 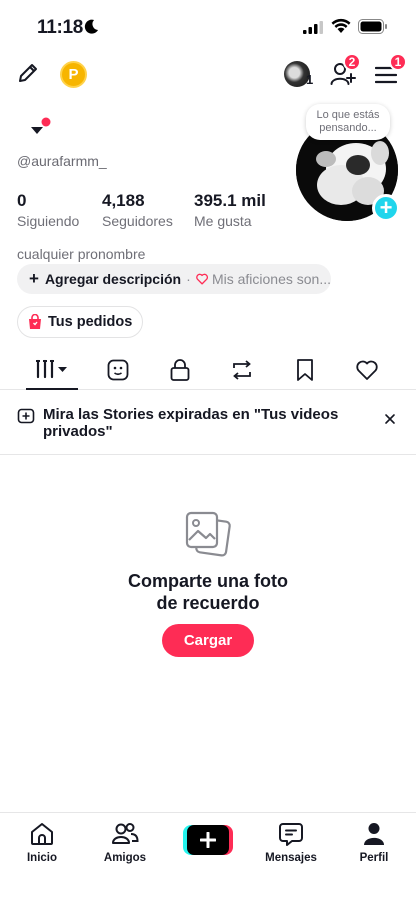 What do you see at coordinates (291, 834) in the screenshot?
I see `messages-icon` at bounding box center [291, 834].